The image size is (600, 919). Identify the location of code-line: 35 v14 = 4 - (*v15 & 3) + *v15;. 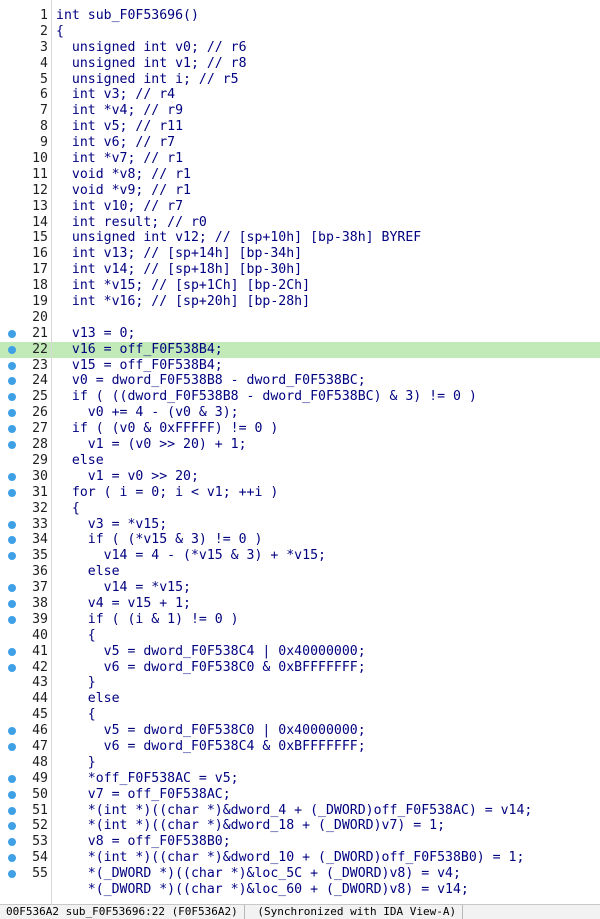
(300, 556).